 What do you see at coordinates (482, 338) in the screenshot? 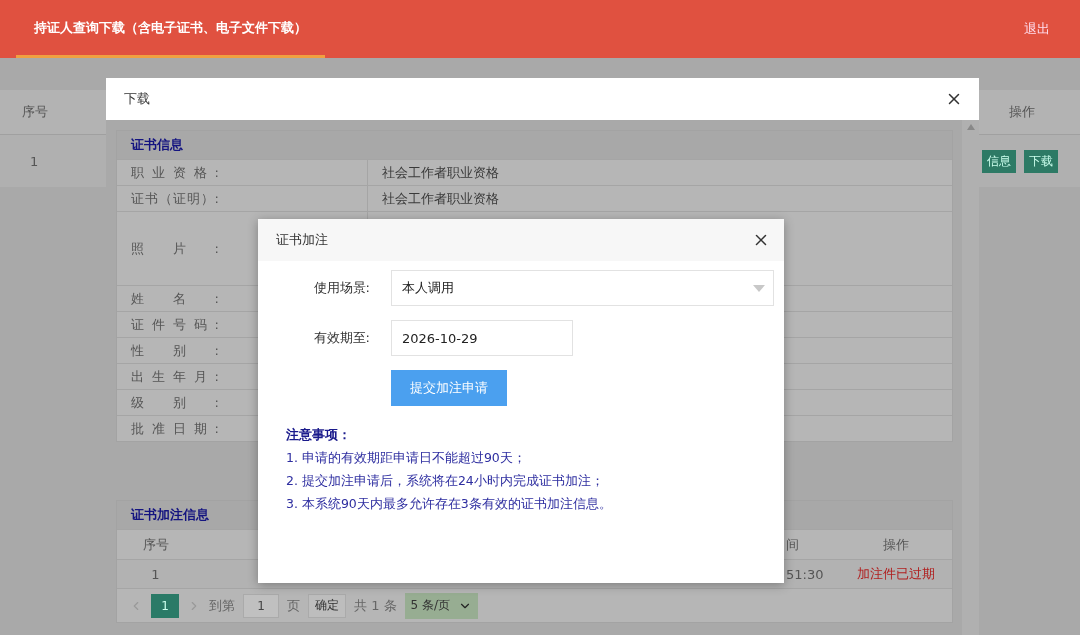
I see `date-field: 2026-10-29` at bounding box center [482, 338].